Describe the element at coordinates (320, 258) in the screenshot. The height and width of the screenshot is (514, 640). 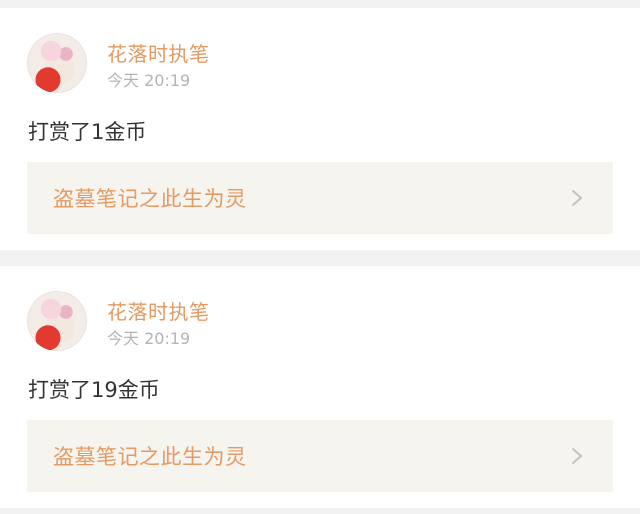
I see `card-divider` at that location.